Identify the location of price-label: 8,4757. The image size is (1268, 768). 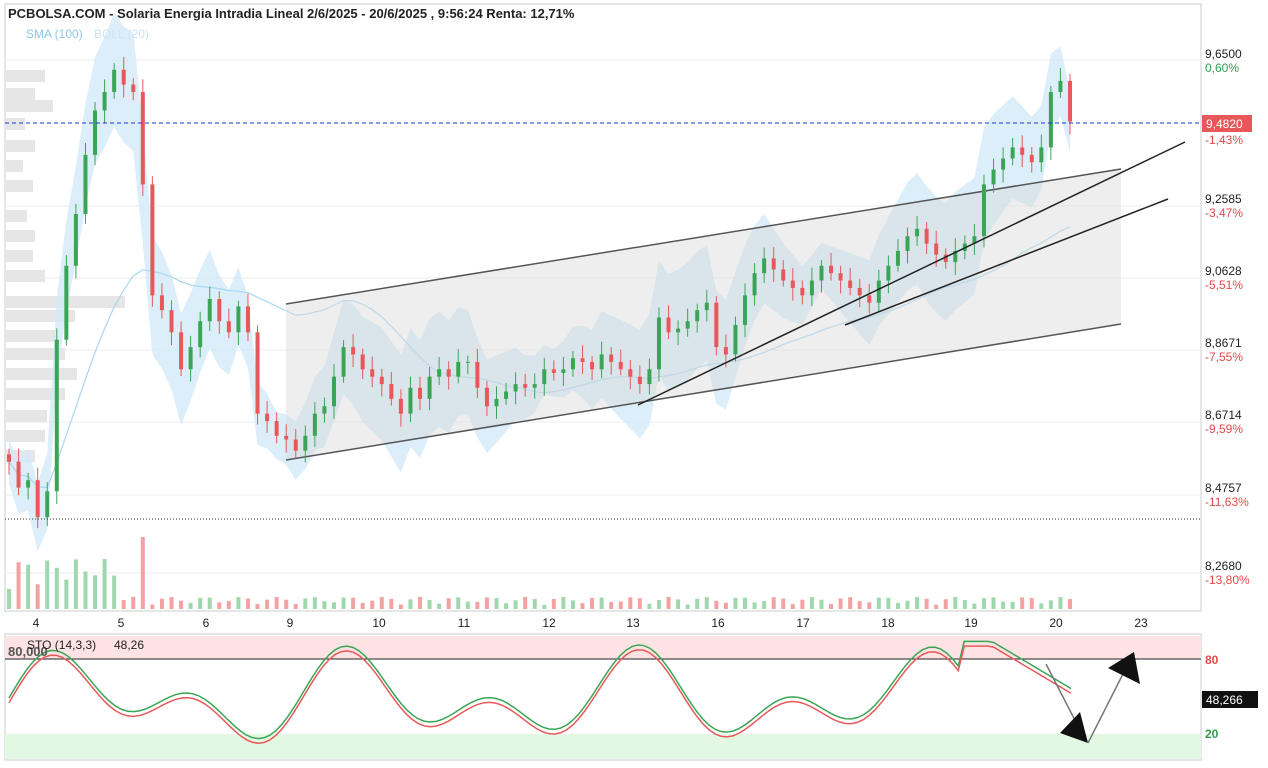
(1223, 488).